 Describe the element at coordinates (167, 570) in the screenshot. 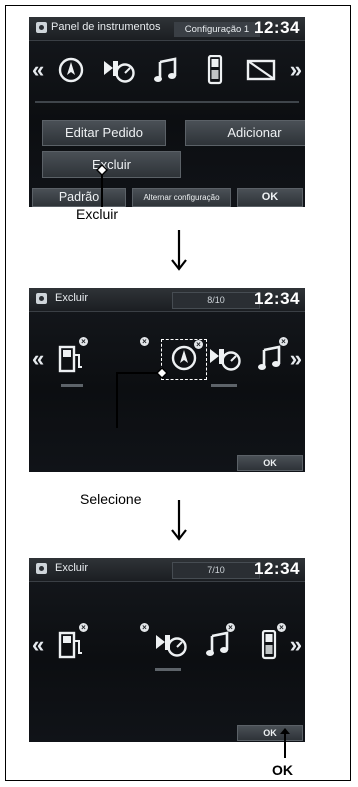

I see `title-bar: Excluir 7/10 12:34` at that location.